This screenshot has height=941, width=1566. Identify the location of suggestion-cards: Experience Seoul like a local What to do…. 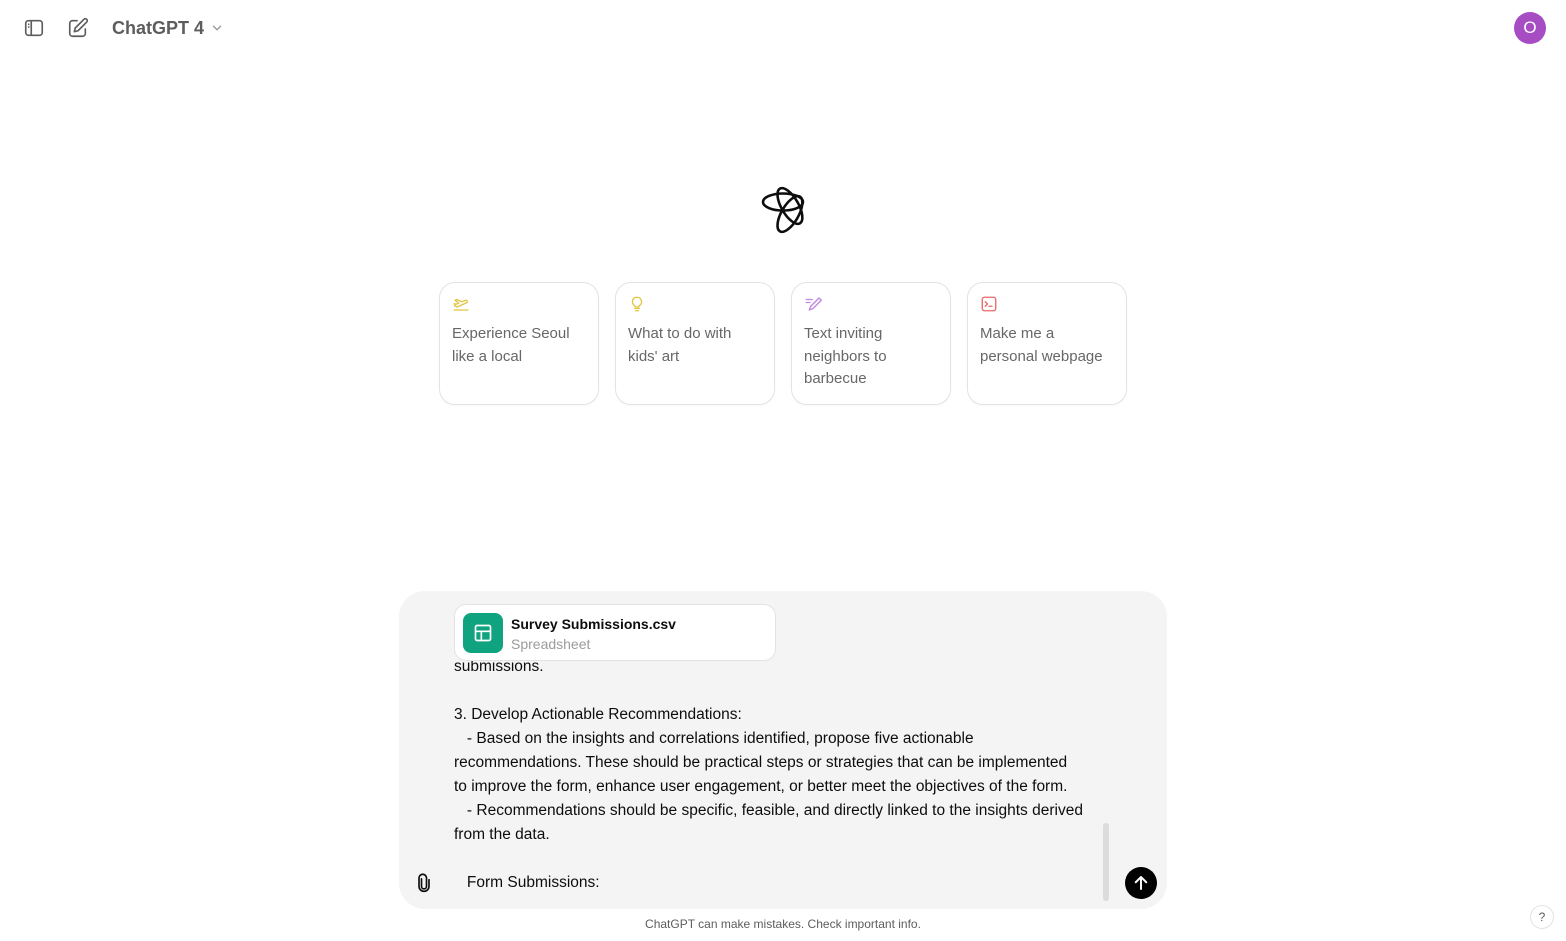
(783, 343).